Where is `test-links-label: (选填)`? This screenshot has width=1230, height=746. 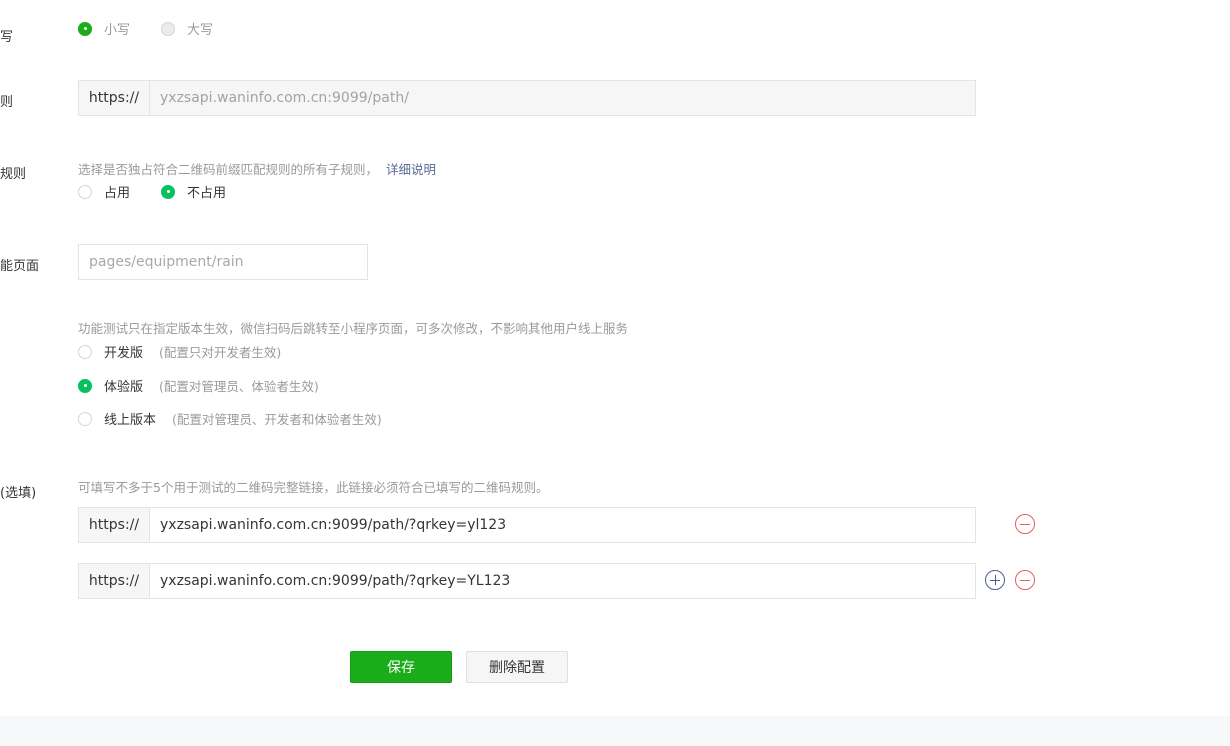
test-links-label: (选填) is located at coordinates (18, 493).